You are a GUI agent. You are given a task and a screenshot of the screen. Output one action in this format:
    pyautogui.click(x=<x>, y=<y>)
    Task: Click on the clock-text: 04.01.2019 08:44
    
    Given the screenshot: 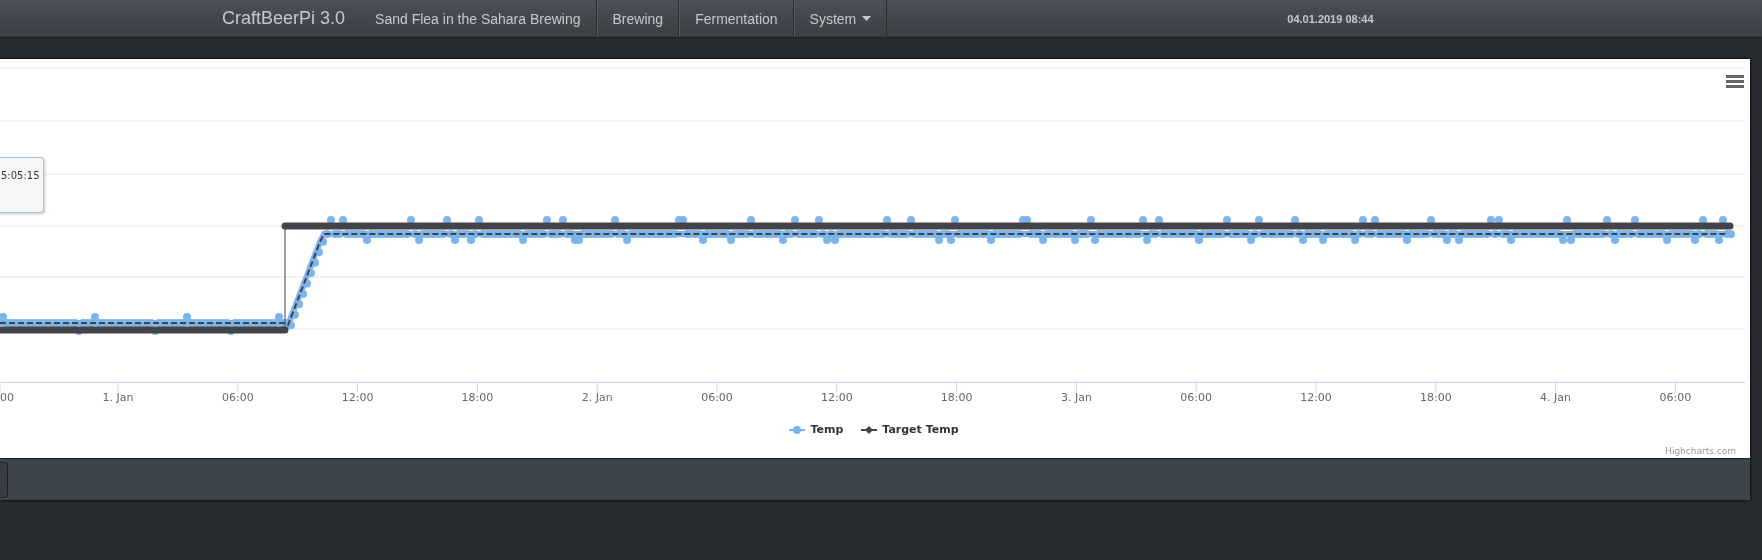 What is the action you would take?
    pyautogui.click(x=1330, y=18)
    